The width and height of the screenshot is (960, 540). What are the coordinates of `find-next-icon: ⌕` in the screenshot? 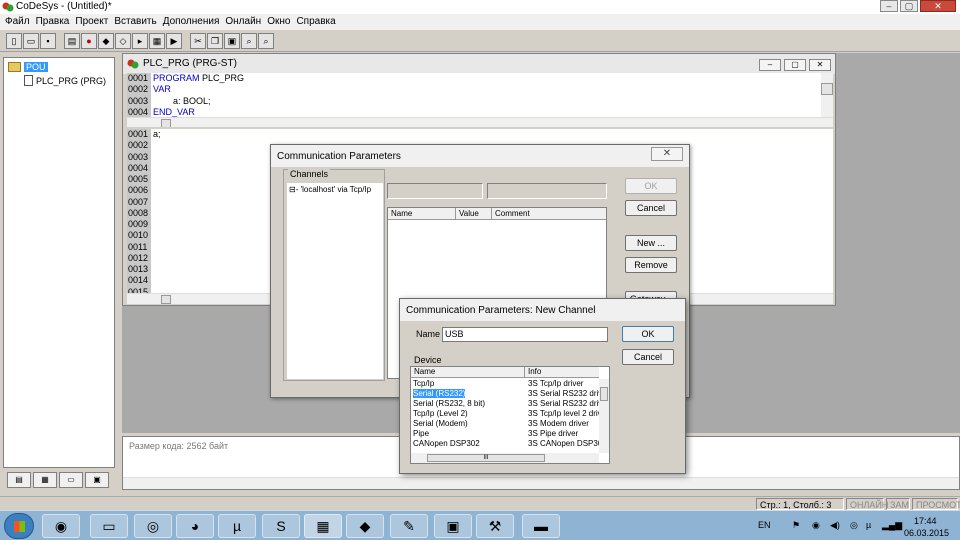 It's located at (266, 41).